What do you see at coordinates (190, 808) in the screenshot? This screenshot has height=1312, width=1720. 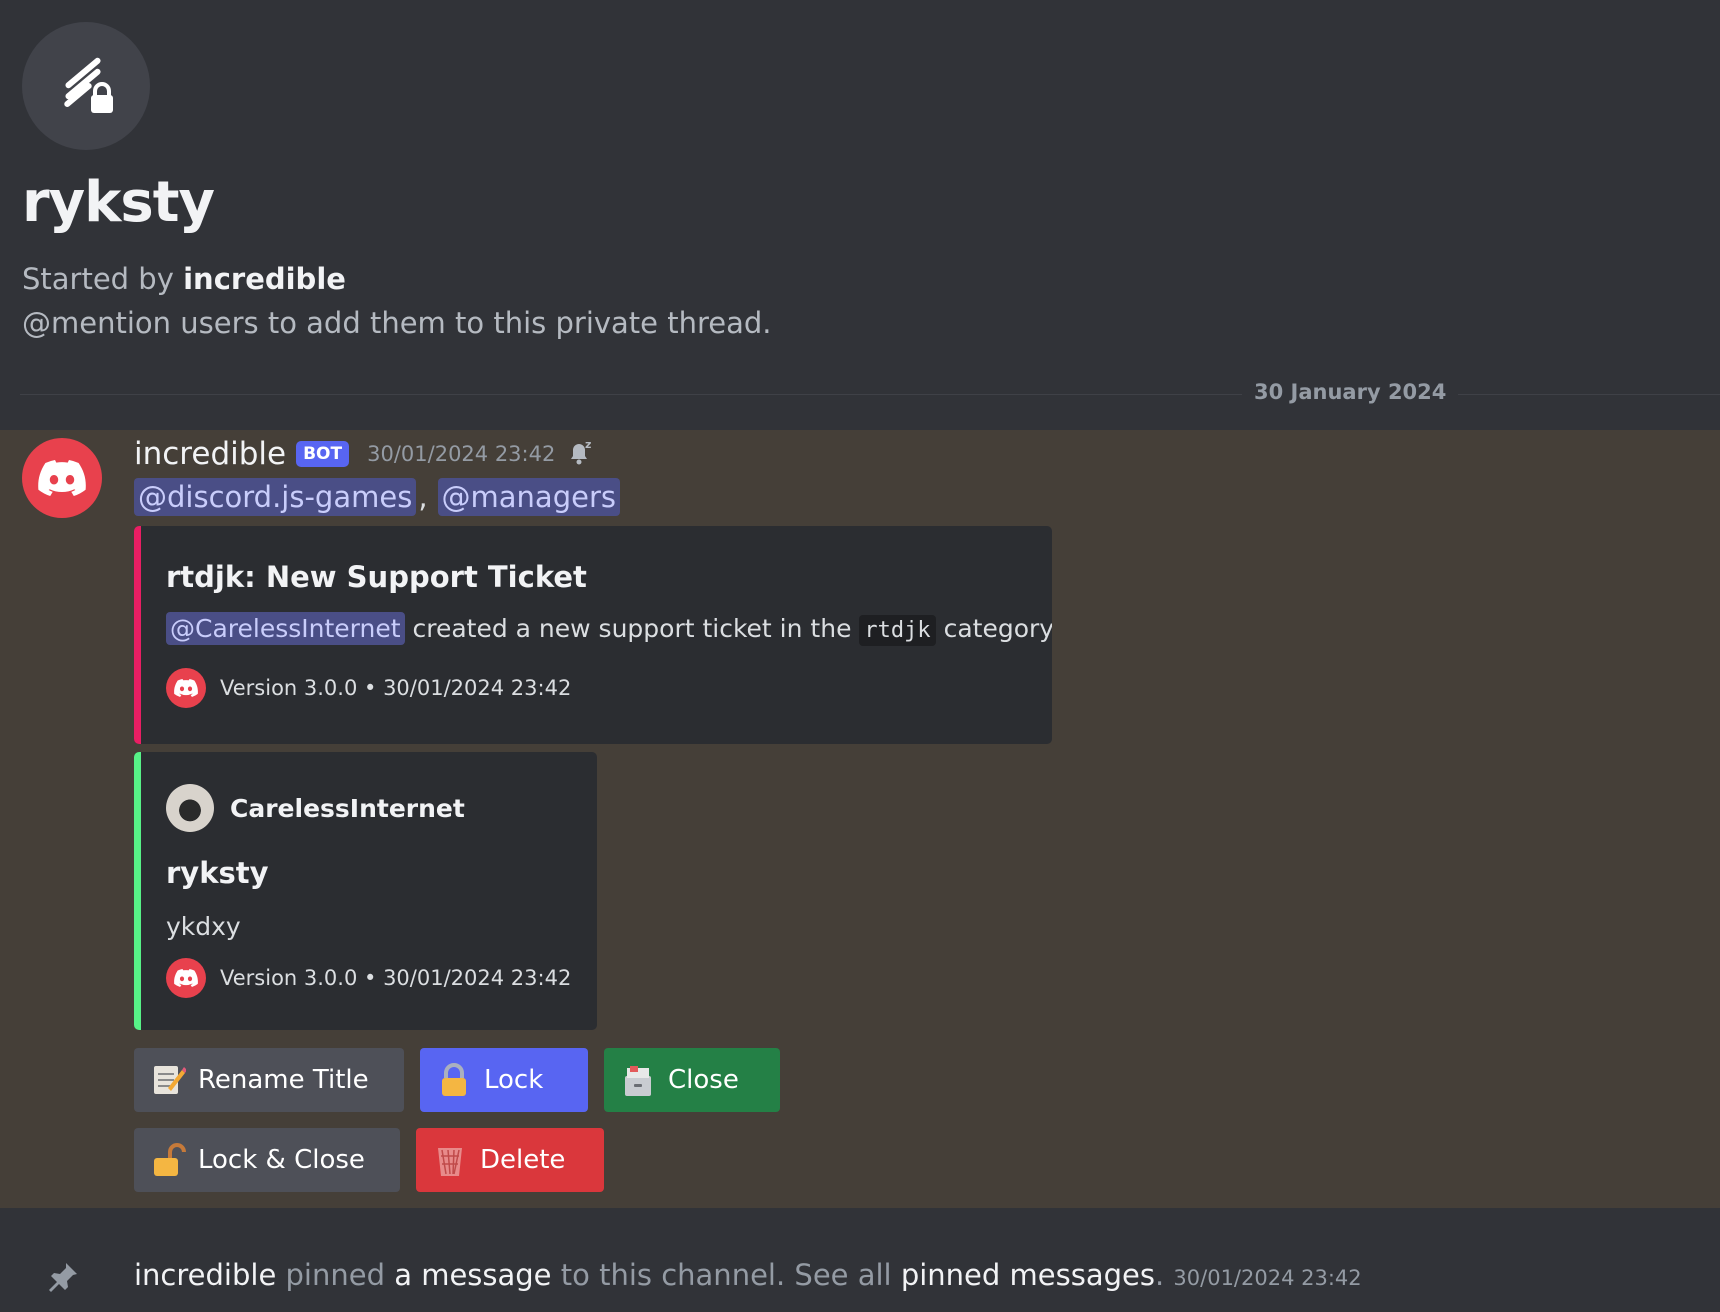 I see `author-avatar` at bounding box center [190, 808].